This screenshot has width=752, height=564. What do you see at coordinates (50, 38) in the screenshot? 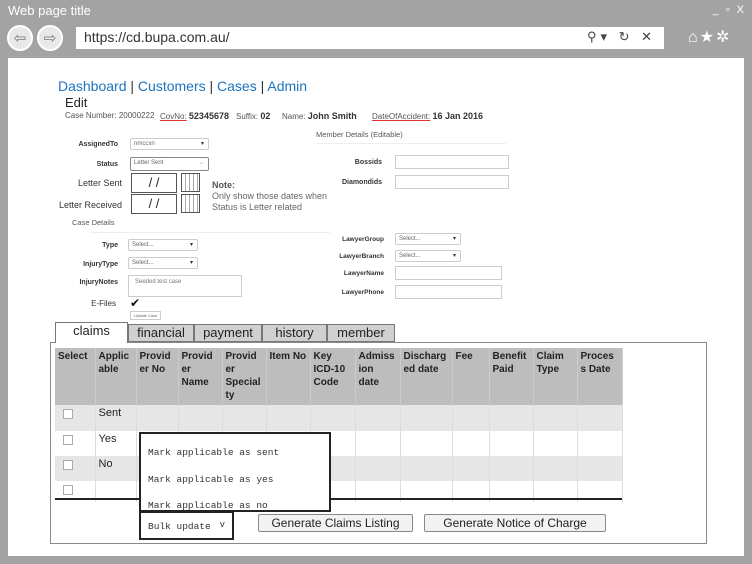
I see `forward-button: ⇨` at bounding box center [50, 38].